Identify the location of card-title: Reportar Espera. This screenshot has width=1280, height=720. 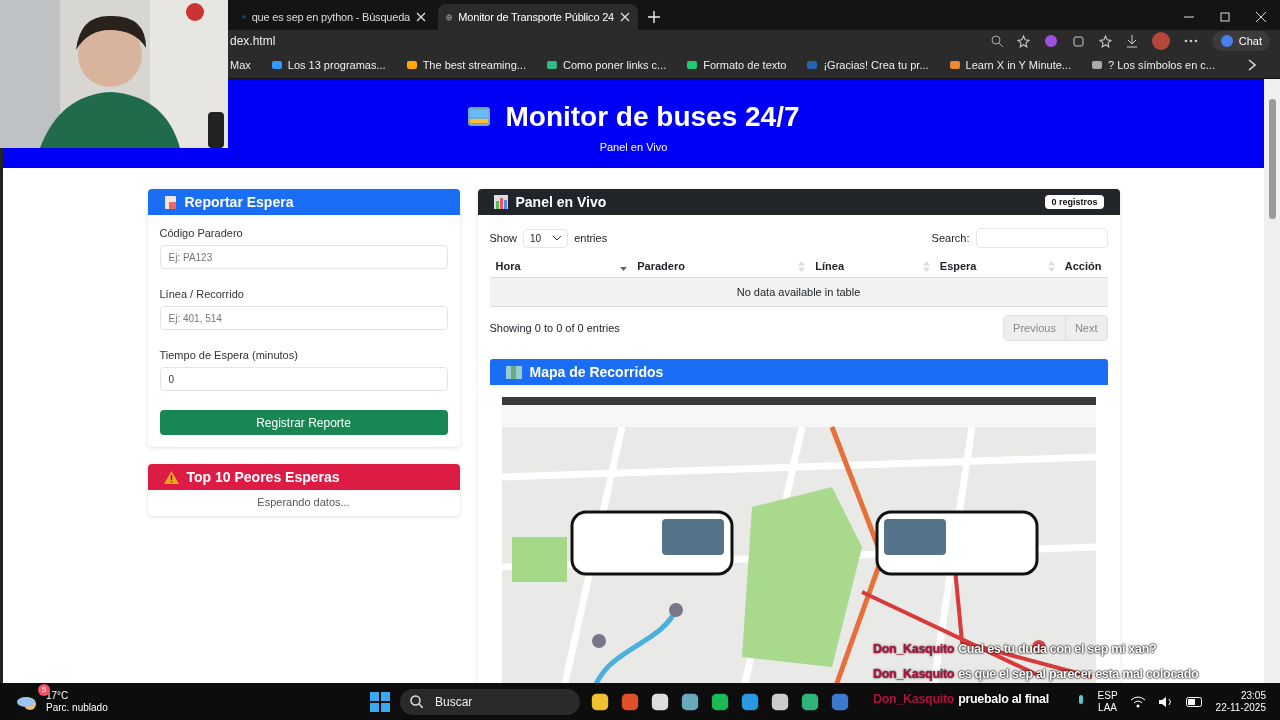
(239, 202).